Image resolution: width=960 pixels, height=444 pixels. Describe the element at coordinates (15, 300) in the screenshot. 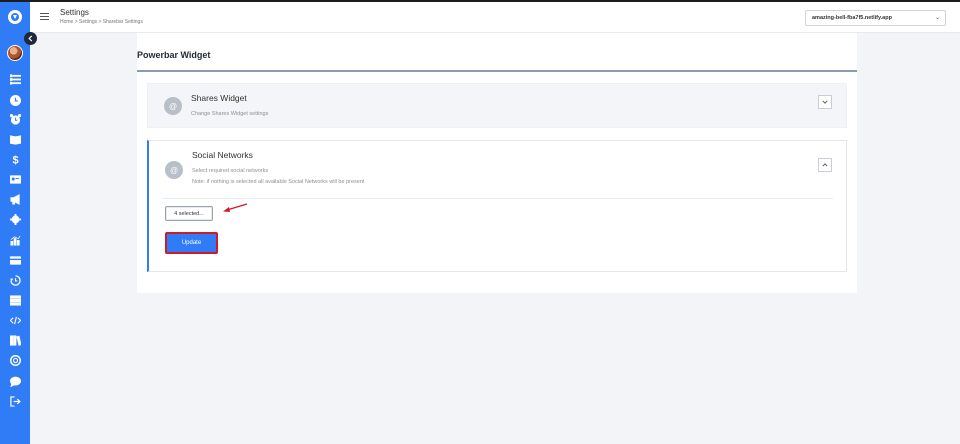

I see `table-icon` at that location.